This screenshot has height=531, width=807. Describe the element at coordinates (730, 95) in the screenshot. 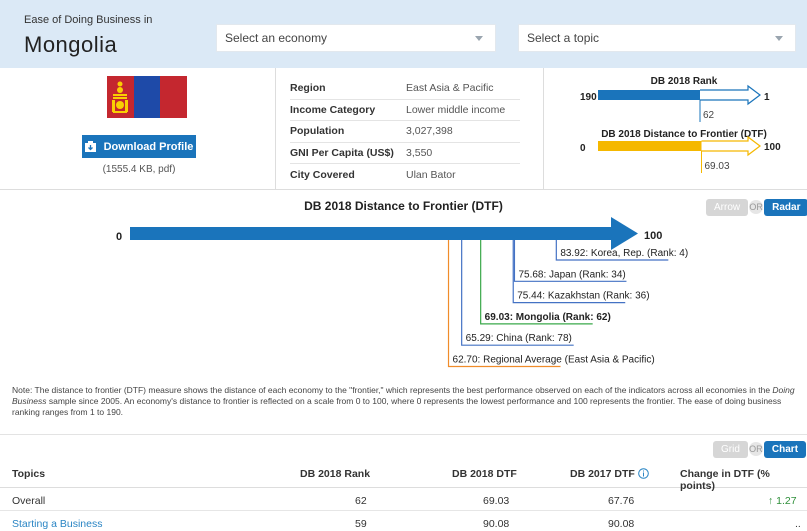

I see `rank-arrow-outline` at that location.